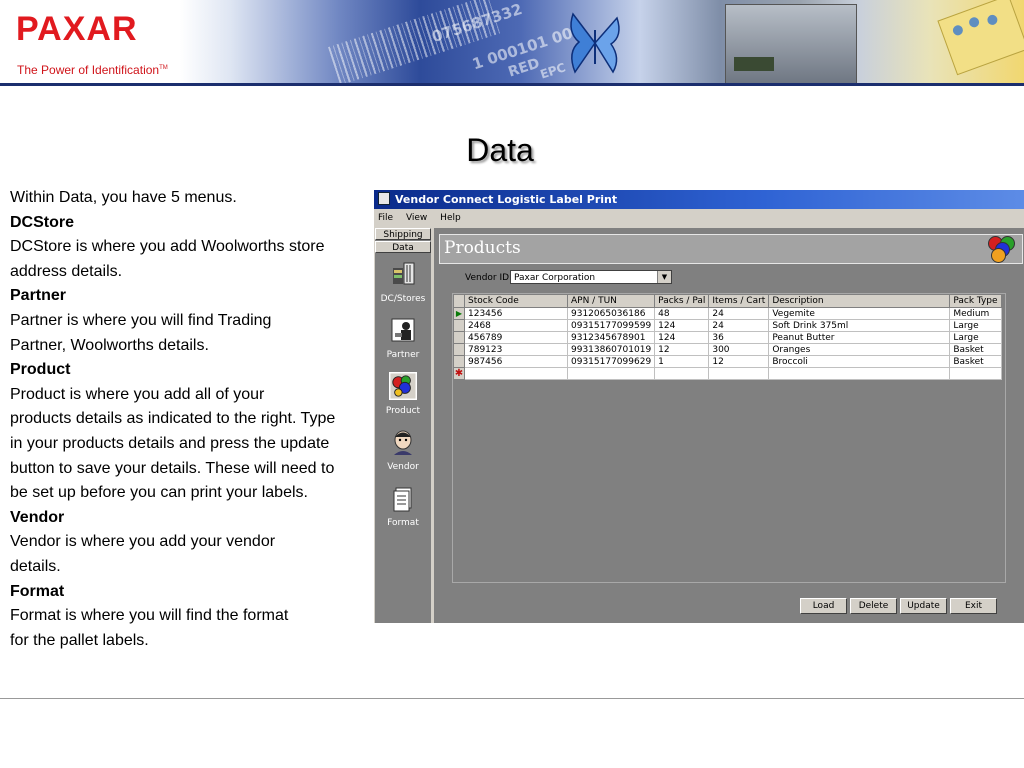  What do you see at coordinates (459, 313) in the screenshot?
I see `current-row-indicator-icon: ▶` at bounding box center [459, 313].